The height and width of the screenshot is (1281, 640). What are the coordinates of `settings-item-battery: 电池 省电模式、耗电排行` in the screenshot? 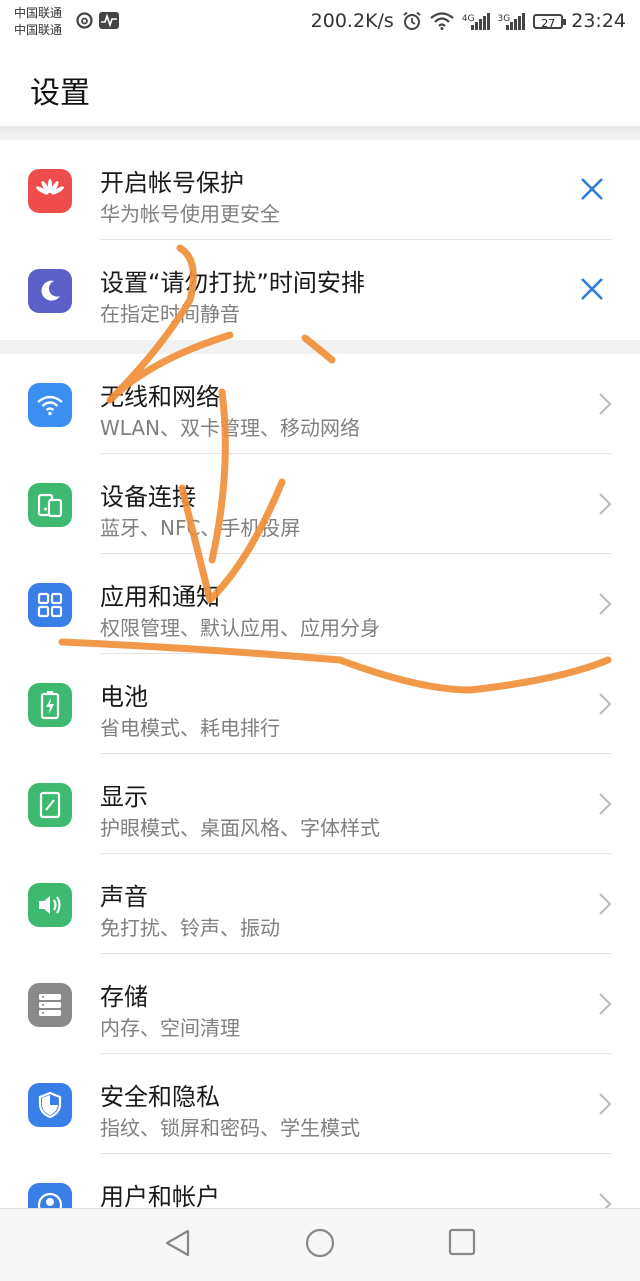 It's located at (320, 704).